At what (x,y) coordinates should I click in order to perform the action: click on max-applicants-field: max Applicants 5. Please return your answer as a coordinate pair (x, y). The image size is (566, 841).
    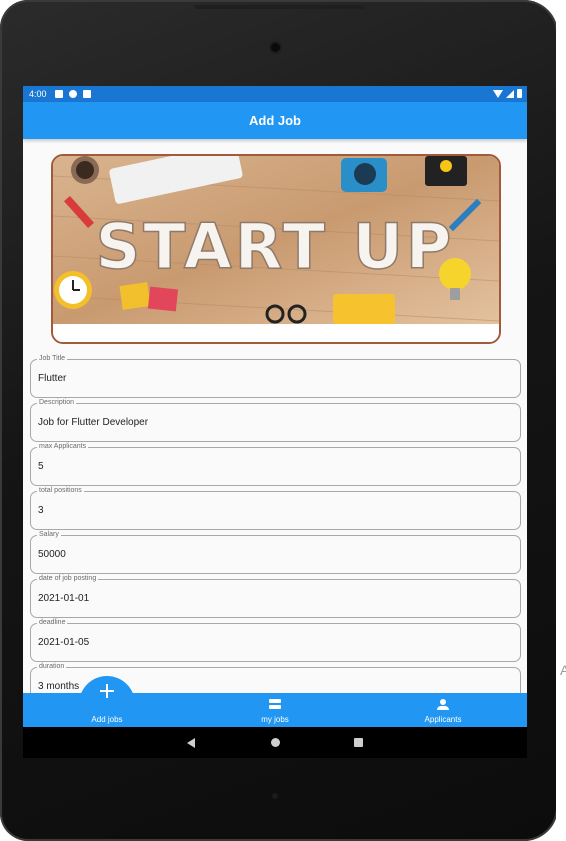
    Looking at the image, I should click on (275, 464).